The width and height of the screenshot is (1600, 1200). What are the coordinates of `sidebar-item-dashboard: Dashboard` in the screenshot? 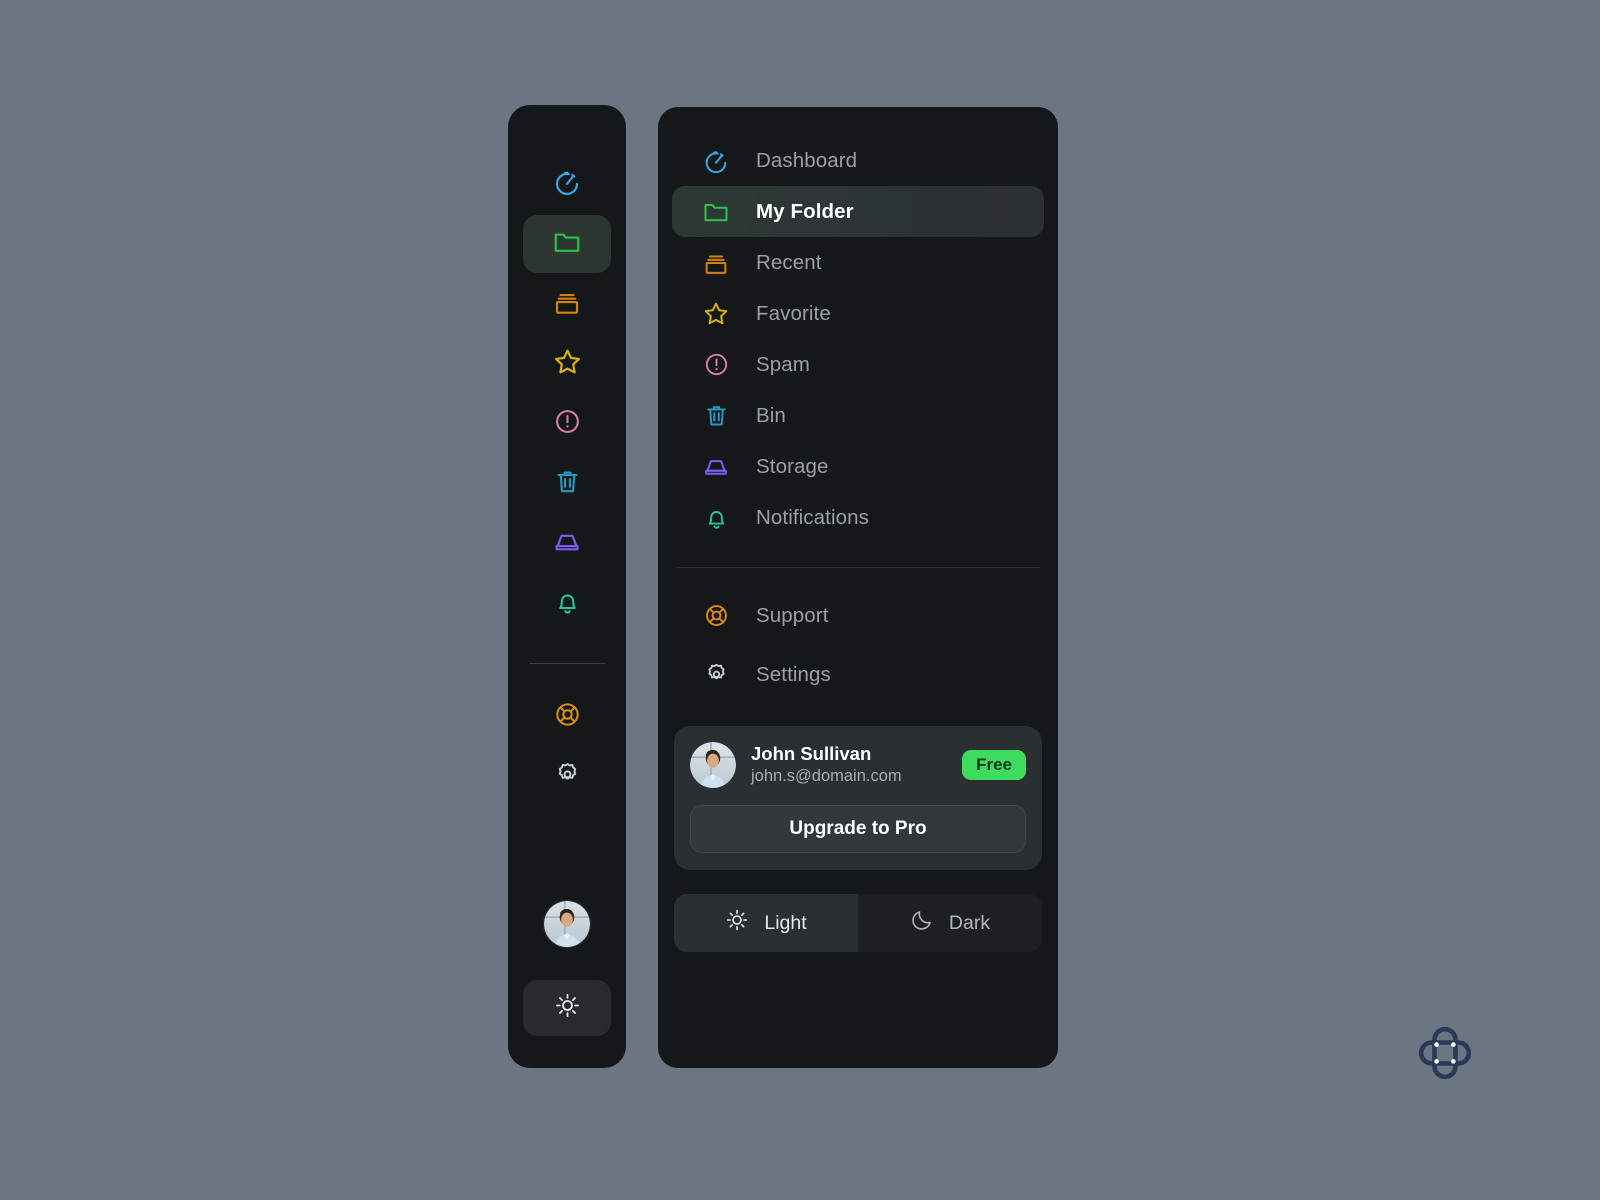 It's located at (858, 160).